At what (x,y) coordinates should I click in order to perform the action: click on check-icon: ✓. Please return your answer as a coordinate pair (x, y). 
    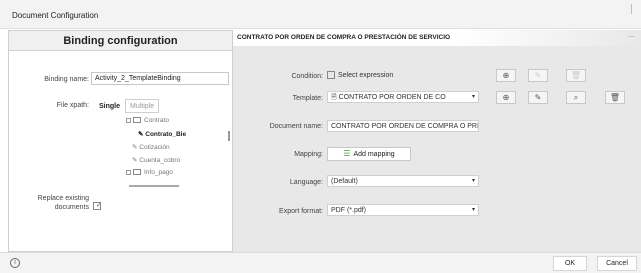
    Looking at the image, I should click on (99, 205).